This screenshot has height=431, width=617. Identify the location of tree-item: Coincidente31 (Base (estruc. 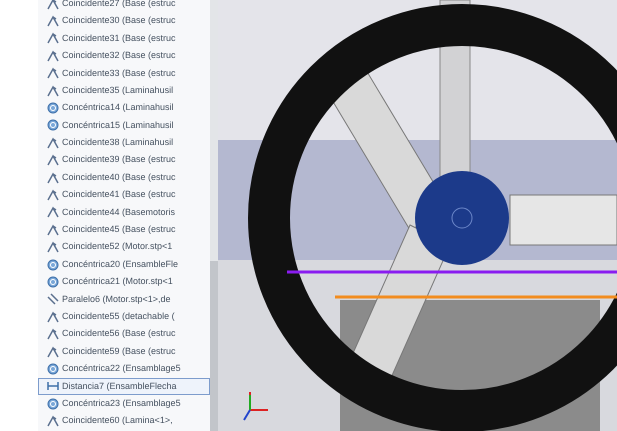
(124, 39).